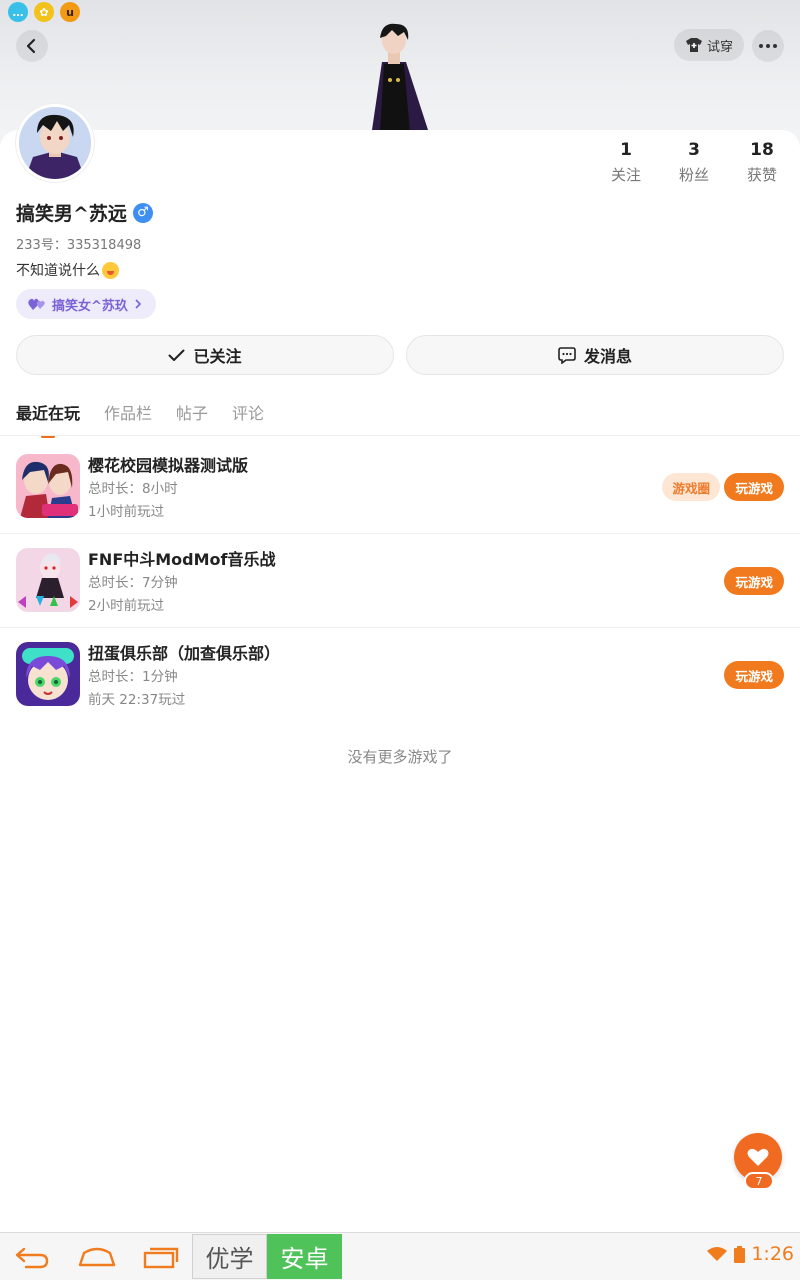 The height and width of the screenshot is (1280, 800). I want to click on game-title: 樱花校园模拟器测试版, so click(168, 465).